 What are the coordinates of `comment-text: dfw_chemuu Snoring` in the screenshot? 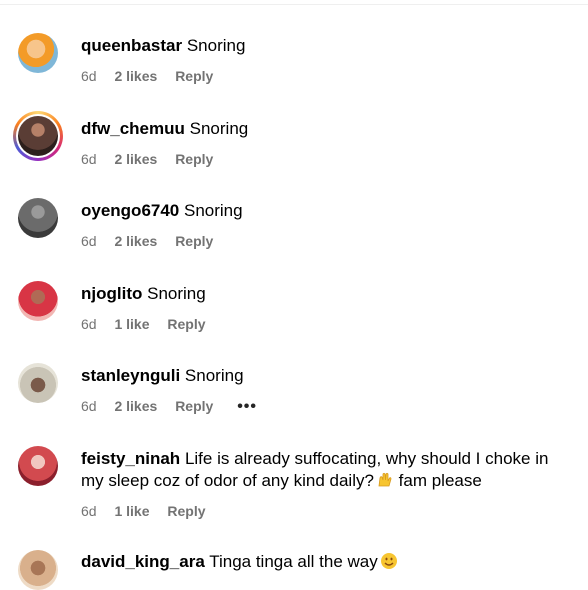 It's located at (321, 129).